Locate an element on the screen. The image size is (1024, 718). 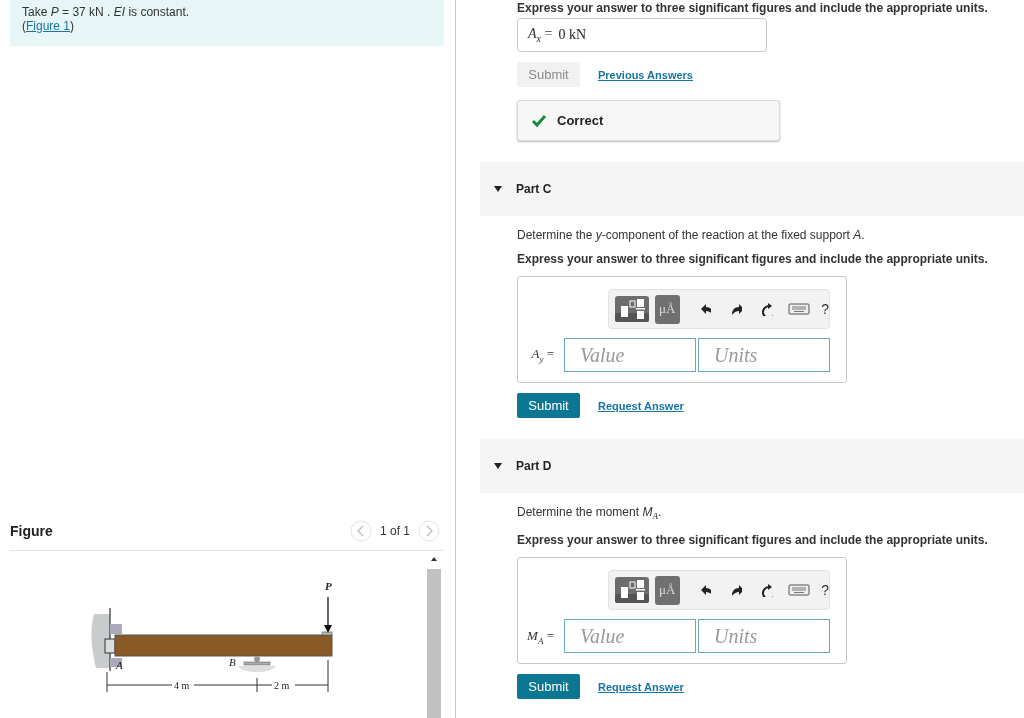
load-arrow is located at coordinates (328, 614).